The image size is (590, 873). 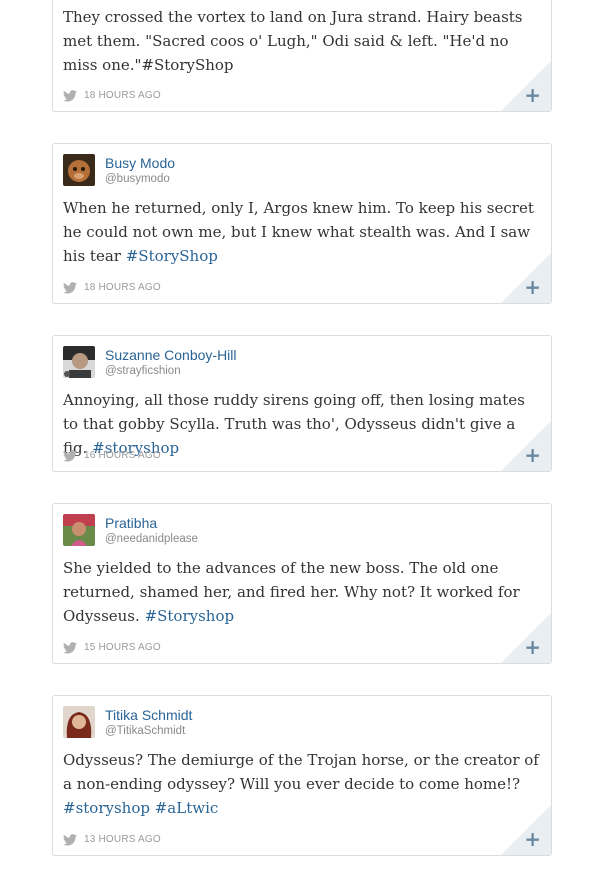 What do you see at coordinates (148, 715) in the screenshot?
I see `author-name: Titika Schmidt` at bounding box center [148, 715].